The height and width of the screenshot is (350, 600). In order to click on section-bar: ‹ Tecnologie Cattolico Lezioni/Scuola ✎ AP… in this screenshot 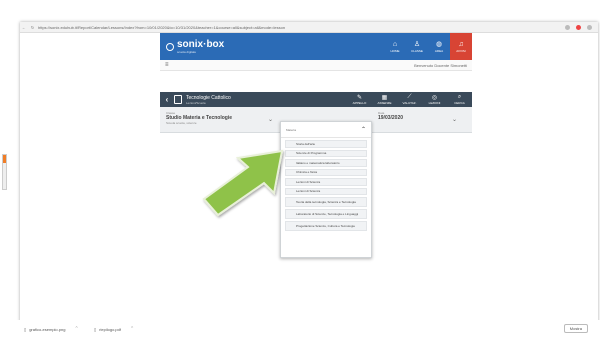, I will do `click(316, 99)`.